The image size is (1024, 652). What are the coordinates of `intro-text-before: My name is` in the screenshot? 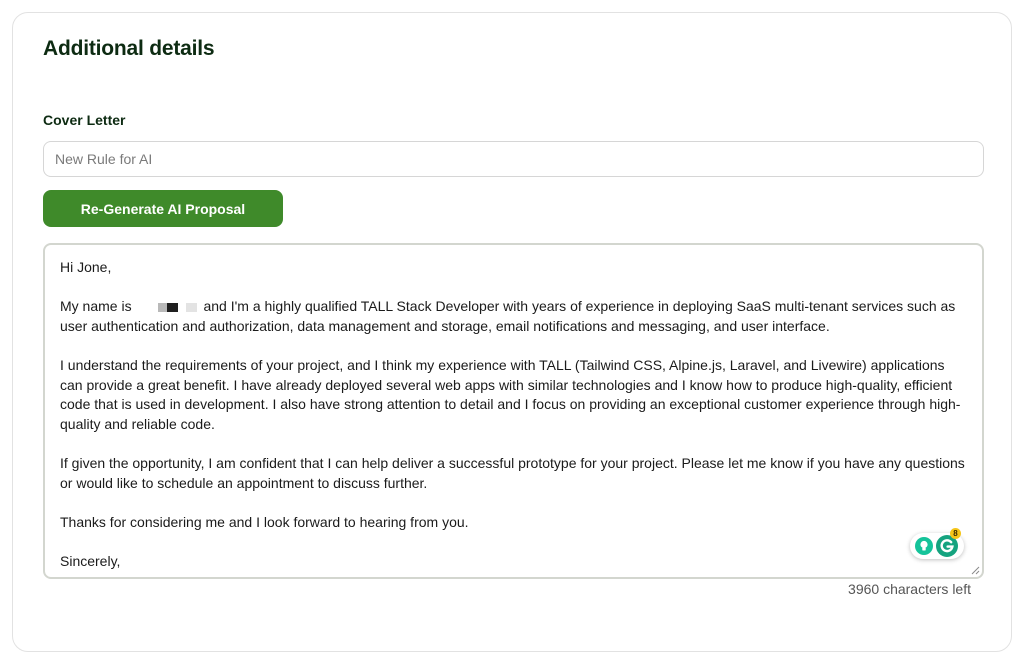 It's located at (96, 306).